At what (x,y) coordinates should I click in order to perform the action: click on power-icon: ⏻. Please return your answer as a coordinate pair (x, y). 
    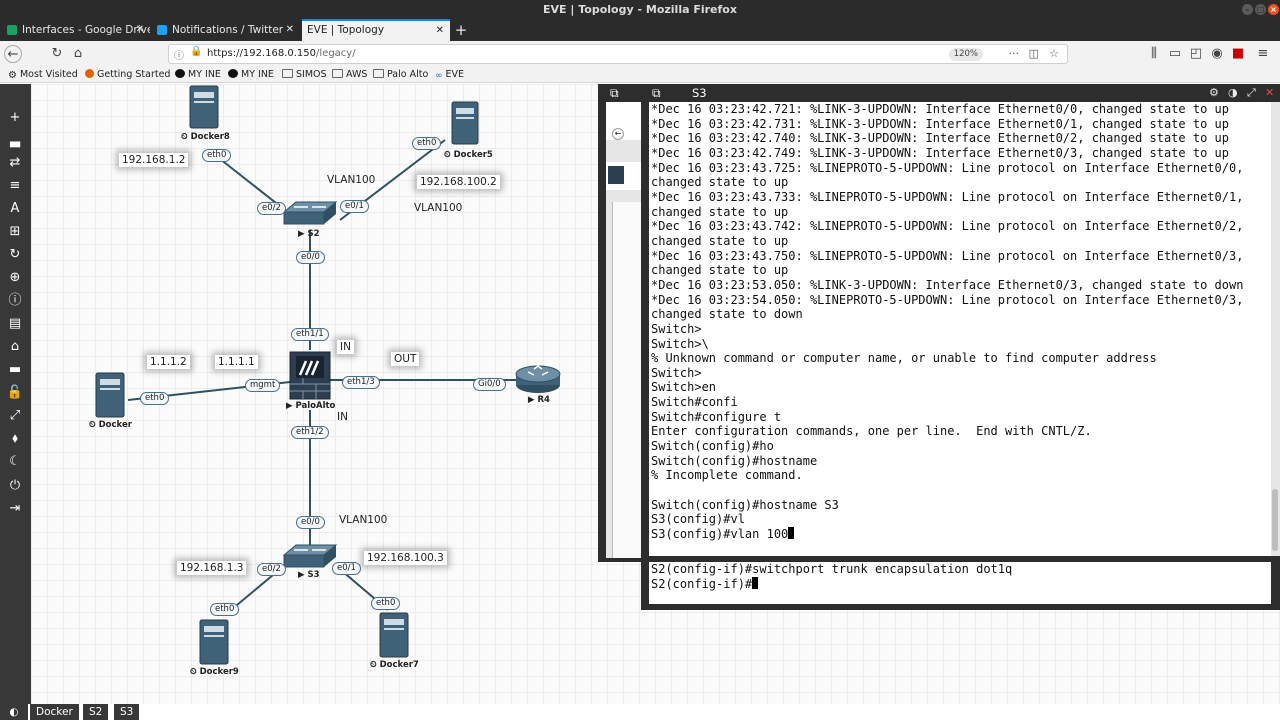
    Looking at the image, I should click on (15, 486).